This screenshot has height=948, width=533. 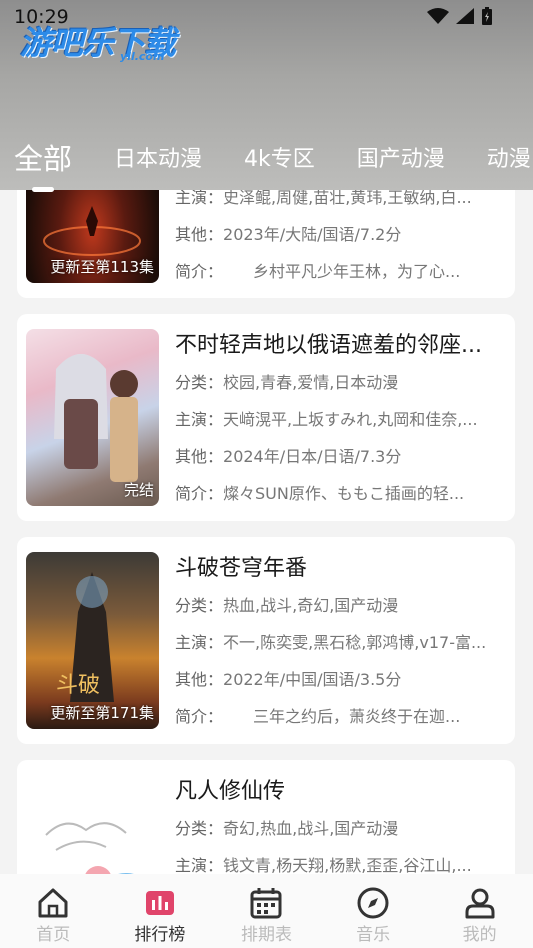 I want to click on nav-label: 我的, so click(x=479, y=935).